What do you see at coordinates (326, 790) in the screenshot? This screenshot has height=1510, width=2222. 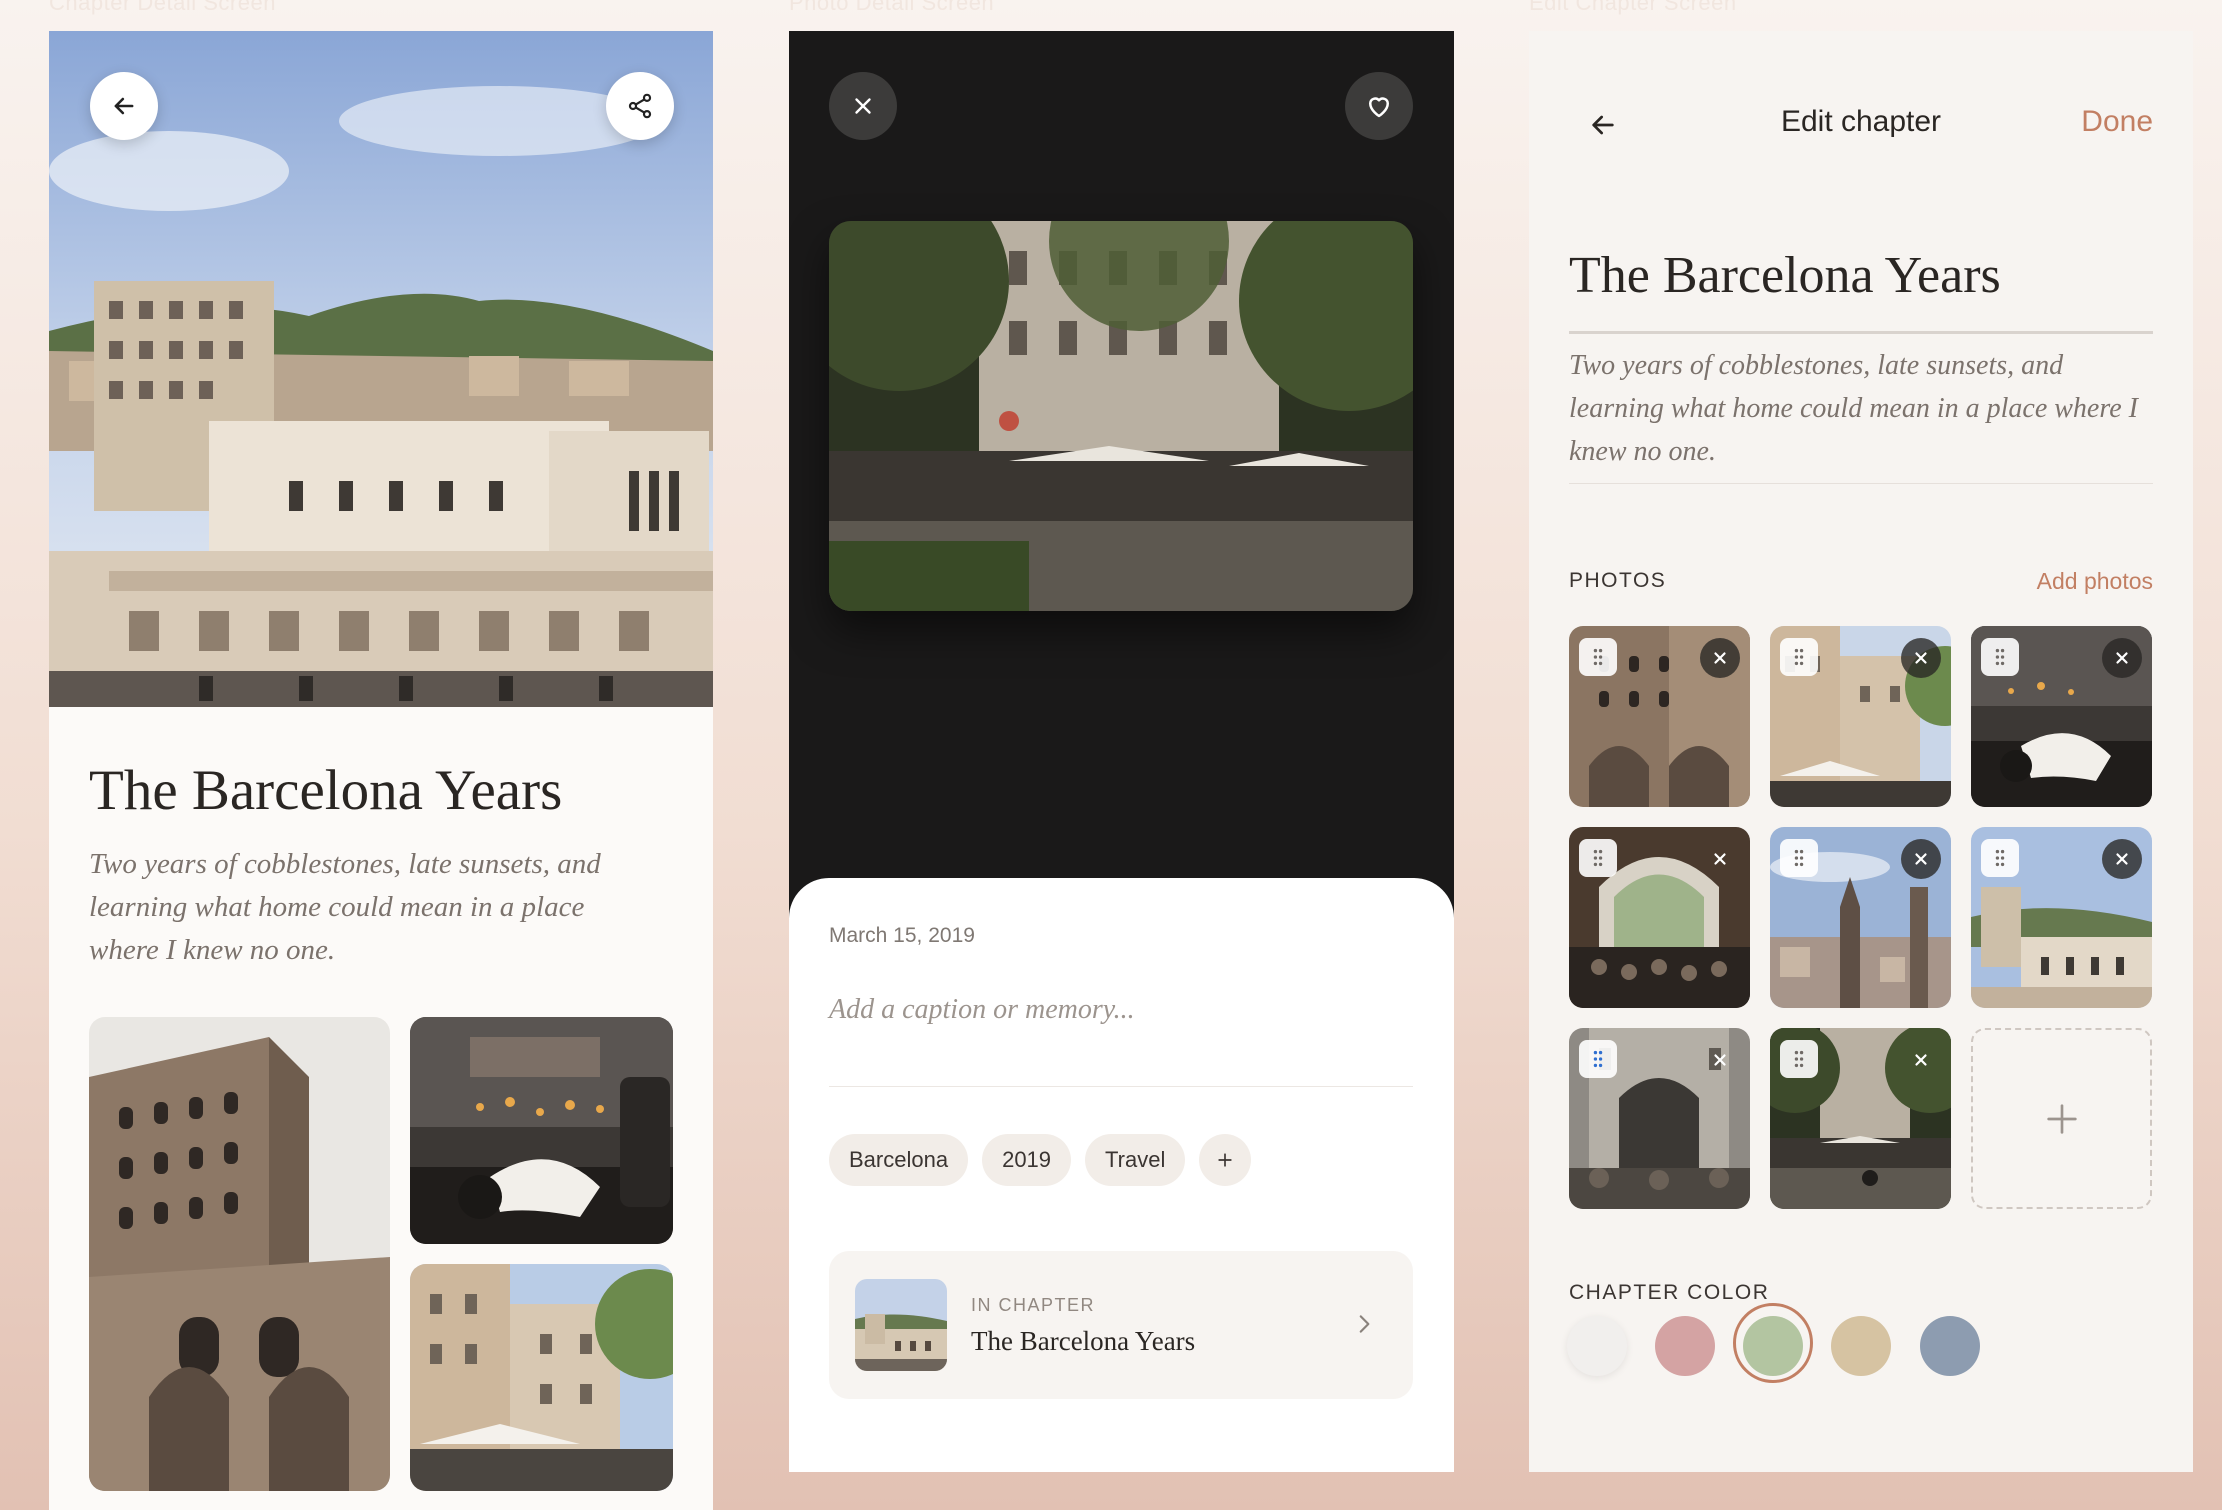 I see `chapter-title: The Barcelona Years` at bounding box center [326, 790].